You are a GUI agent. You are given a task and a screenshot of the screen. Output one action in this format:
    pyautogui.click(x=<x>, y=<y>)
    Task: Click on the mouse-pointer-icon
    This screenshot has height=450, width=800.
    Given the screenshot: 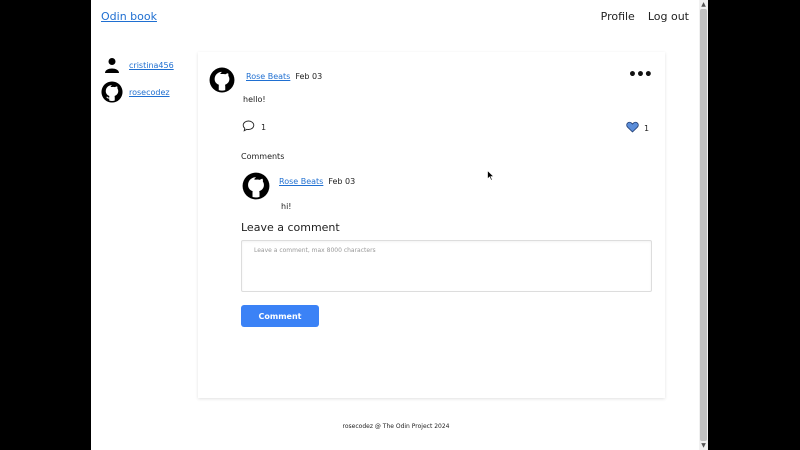 What is the action you would take?
    pyautogui.click(x=491, y=175)
    